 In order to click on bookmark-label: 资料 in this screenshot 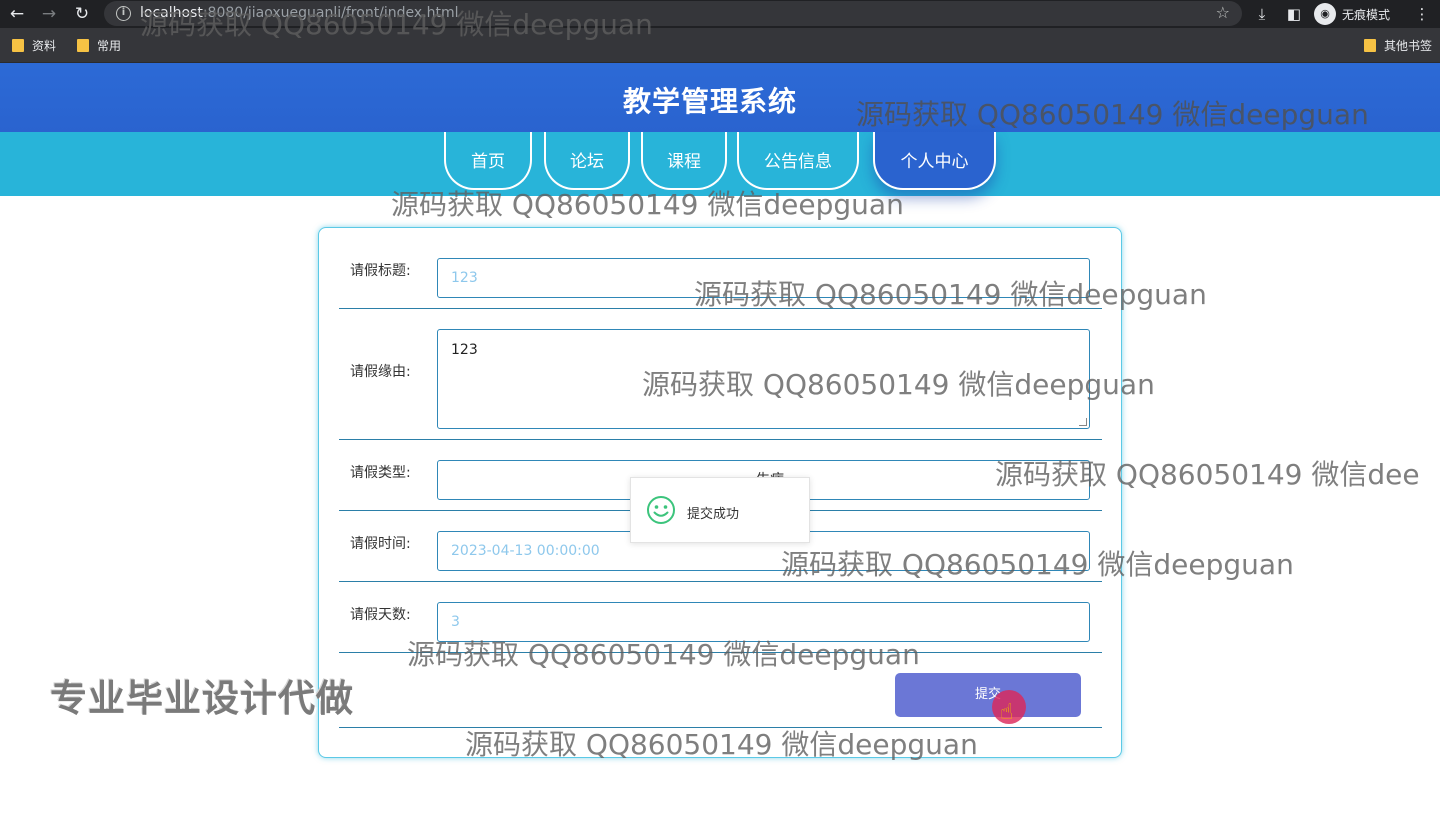, I will do `click(44, 46)`.